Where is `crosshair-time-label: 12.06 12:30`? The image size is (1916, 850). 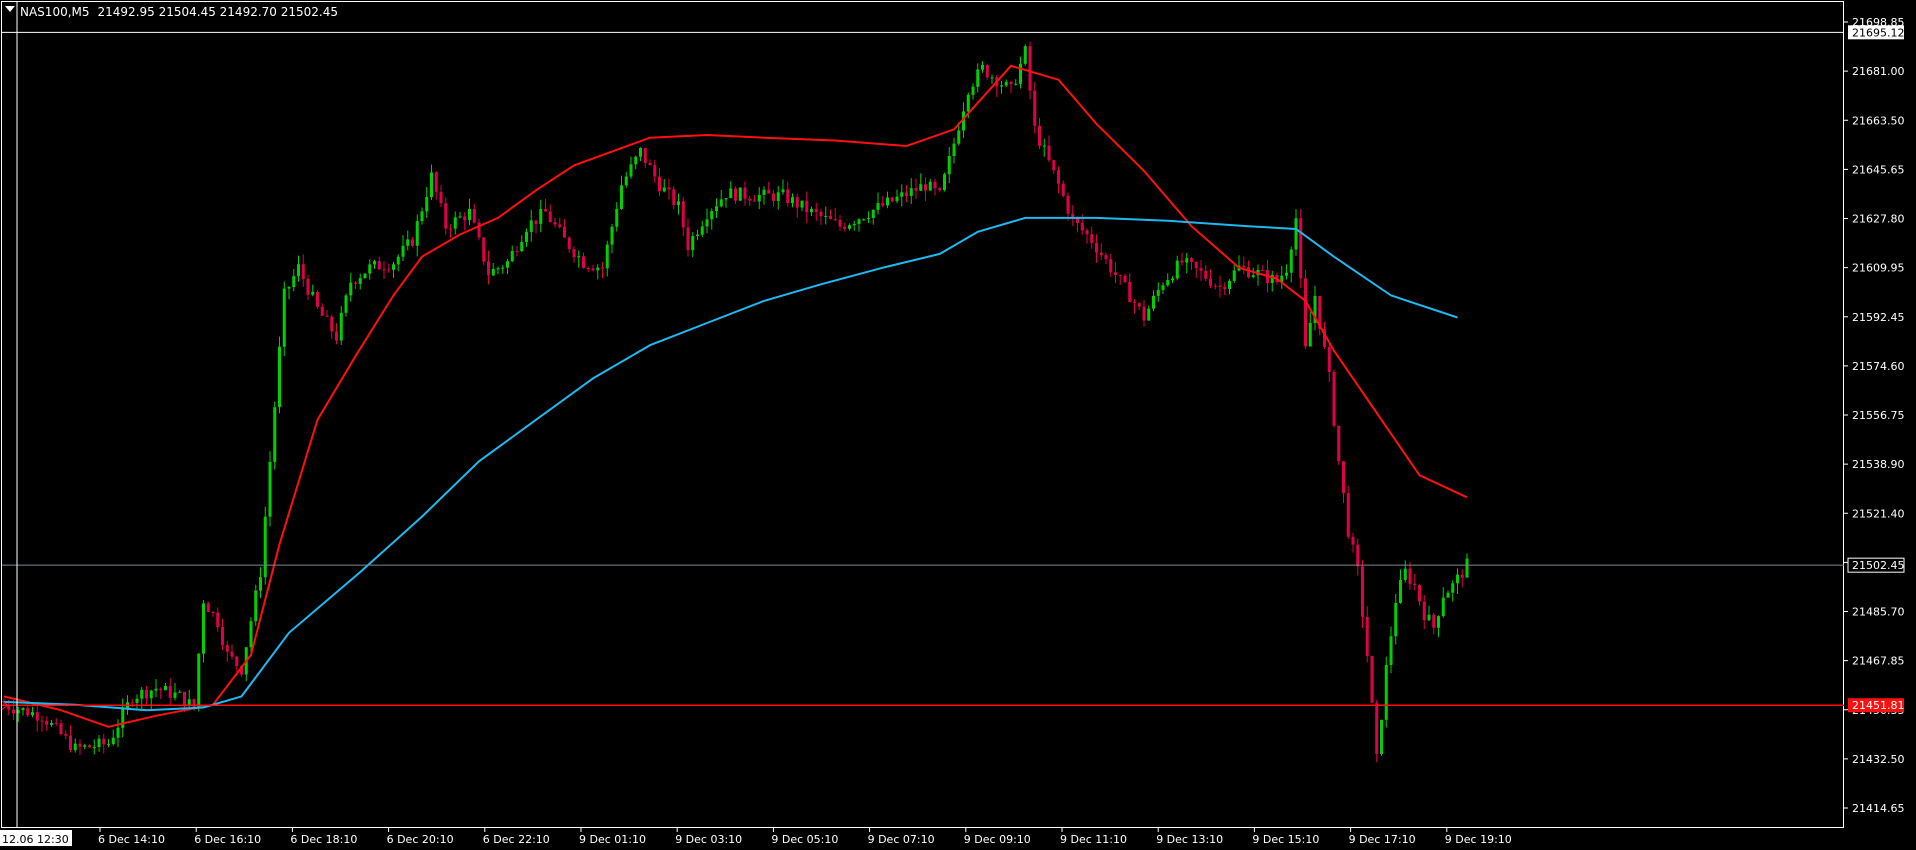 crosshair-time-label: 12.06 12:30 is located at coordinates (35, 839).